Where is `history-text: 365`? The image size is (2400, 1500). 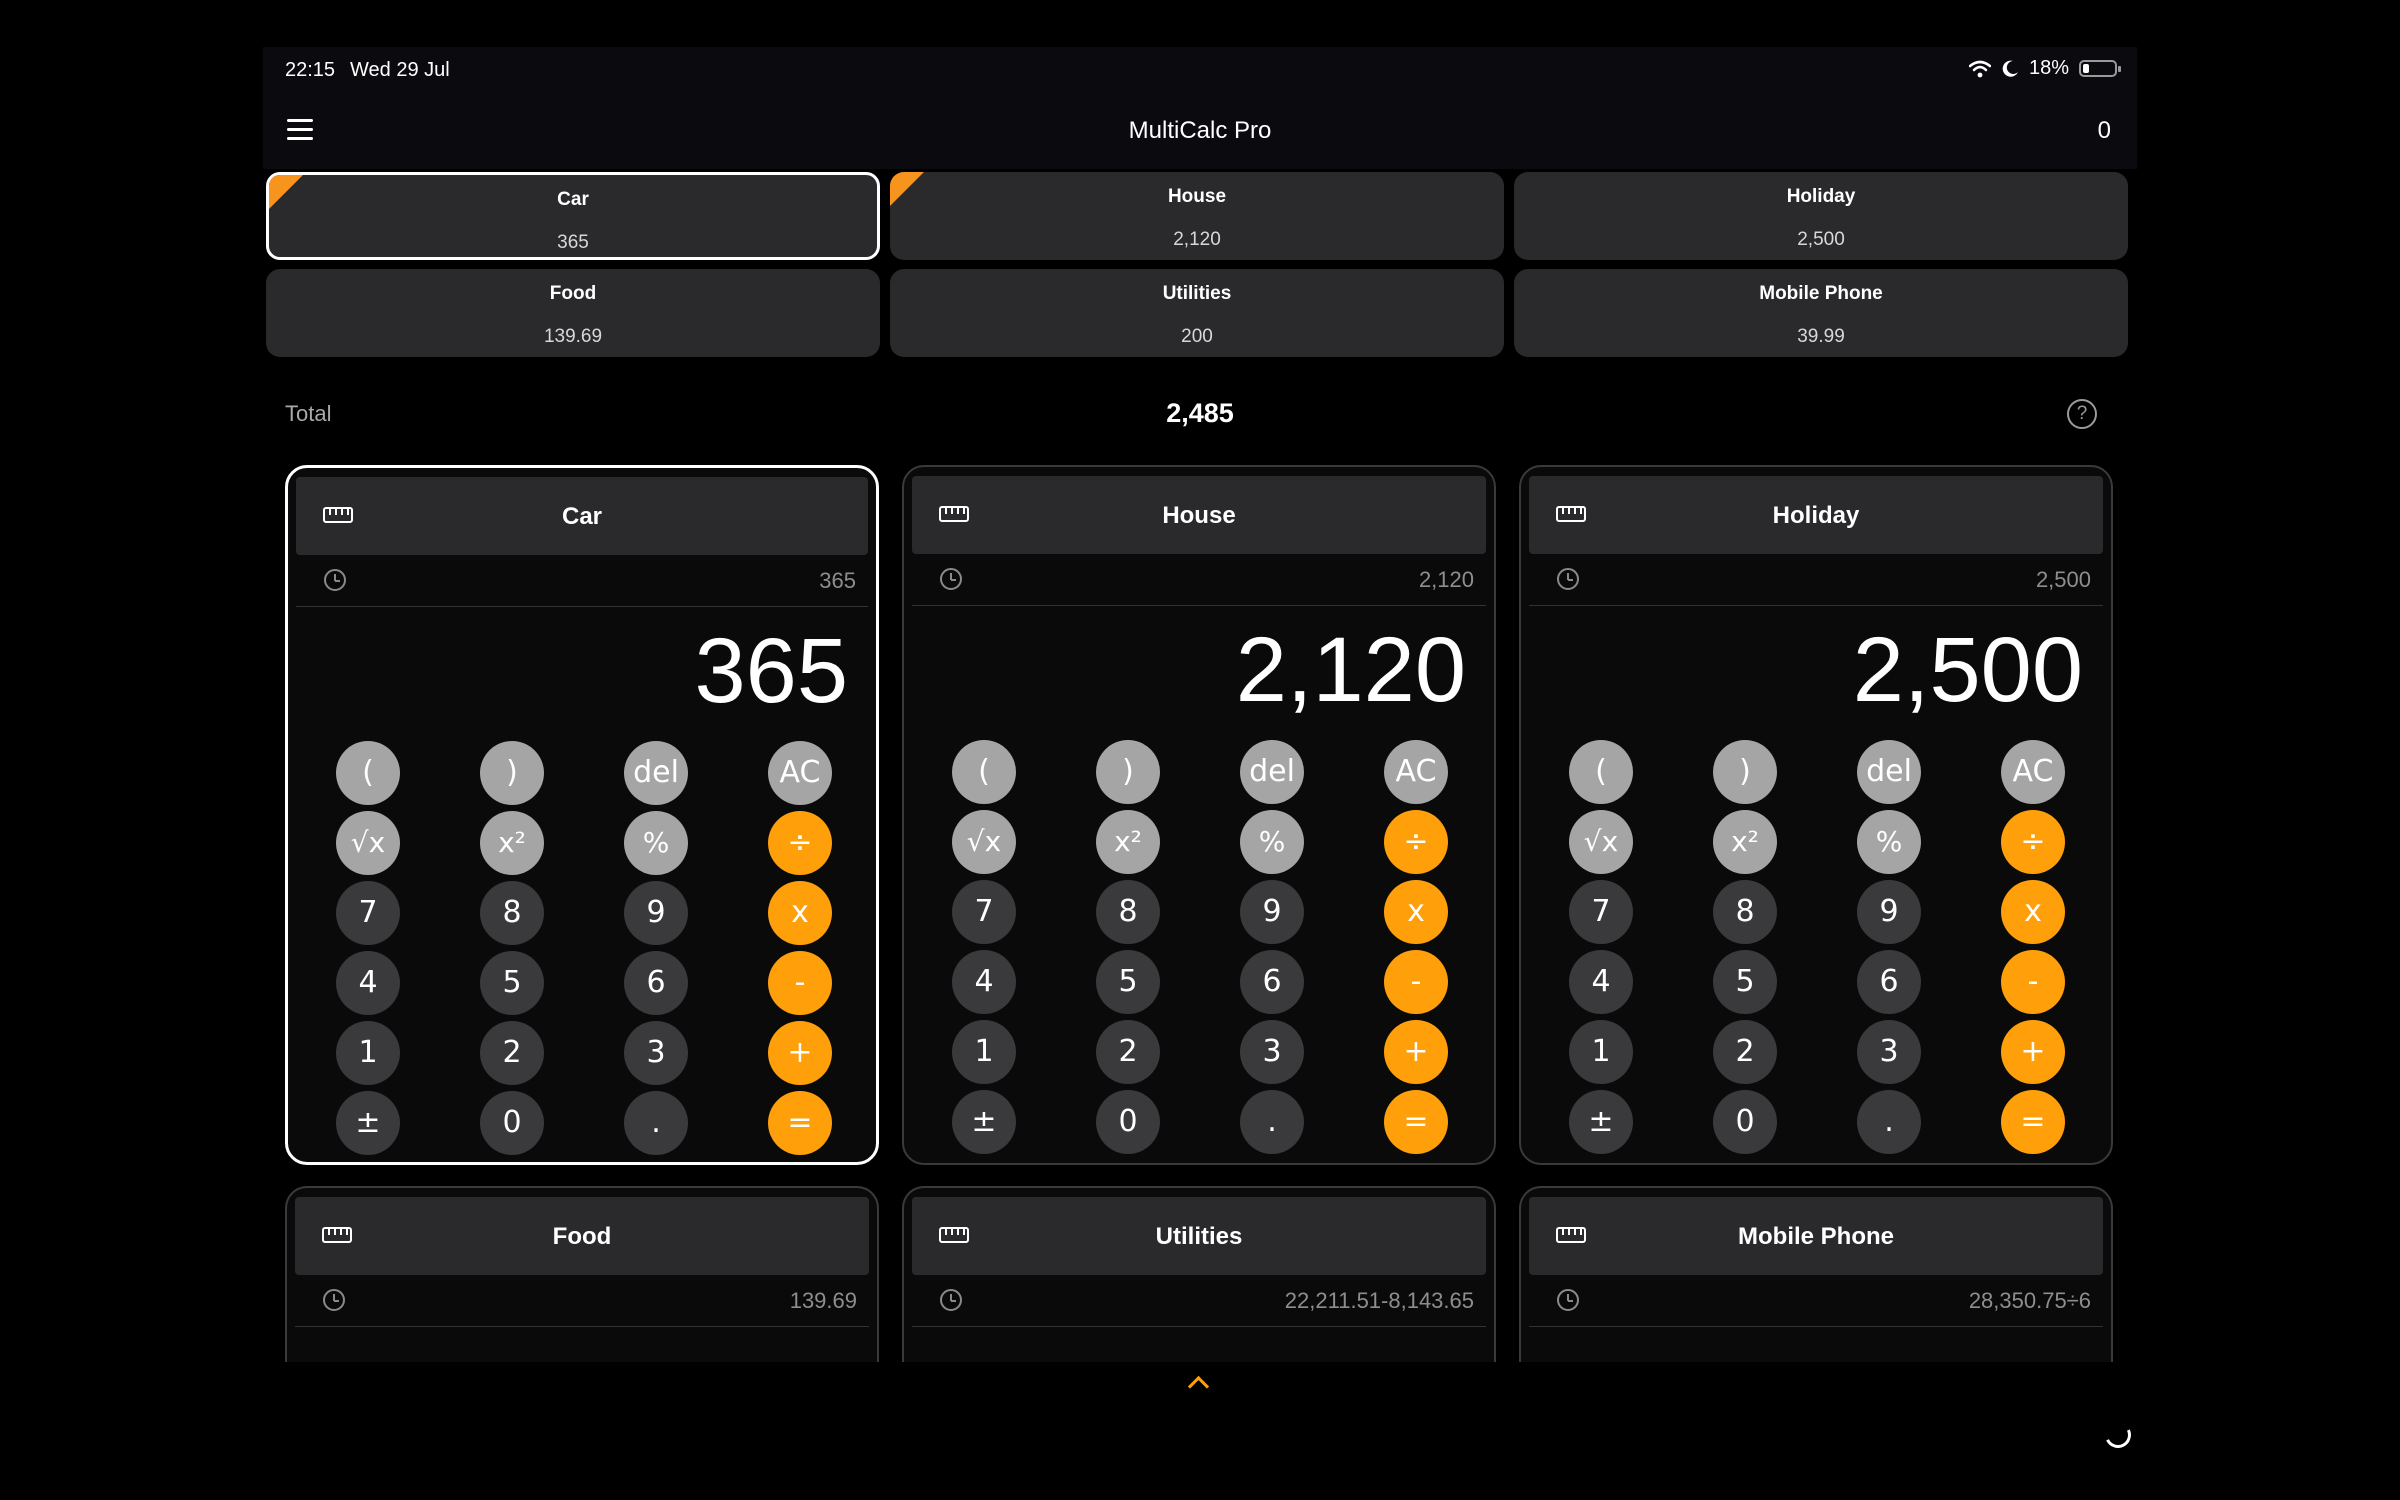 history-text: 365 is located at coordinates (837, 580).